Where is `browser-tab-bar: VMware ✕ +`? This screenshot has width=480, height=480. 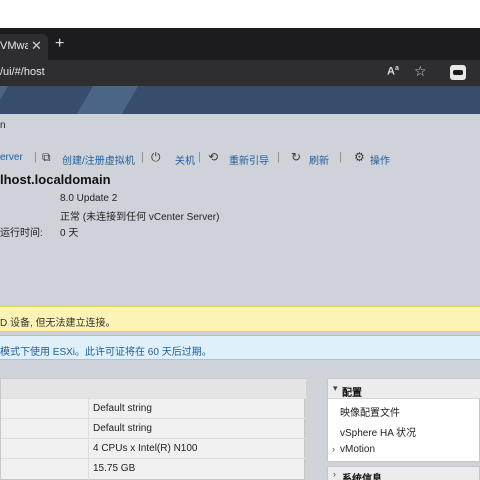
browser-tab-bar: VMware ✕ + is located at coordinates (240, 44).